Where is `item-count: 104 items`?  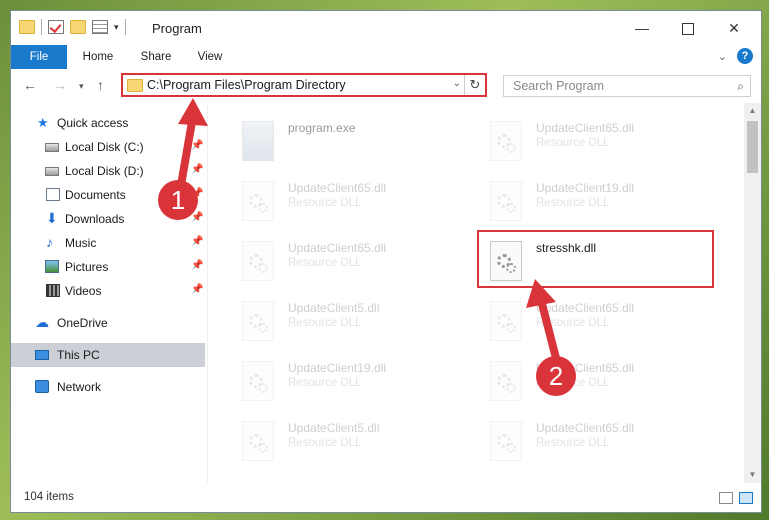 item-count: 104 items is located at coordinates (49, 497).